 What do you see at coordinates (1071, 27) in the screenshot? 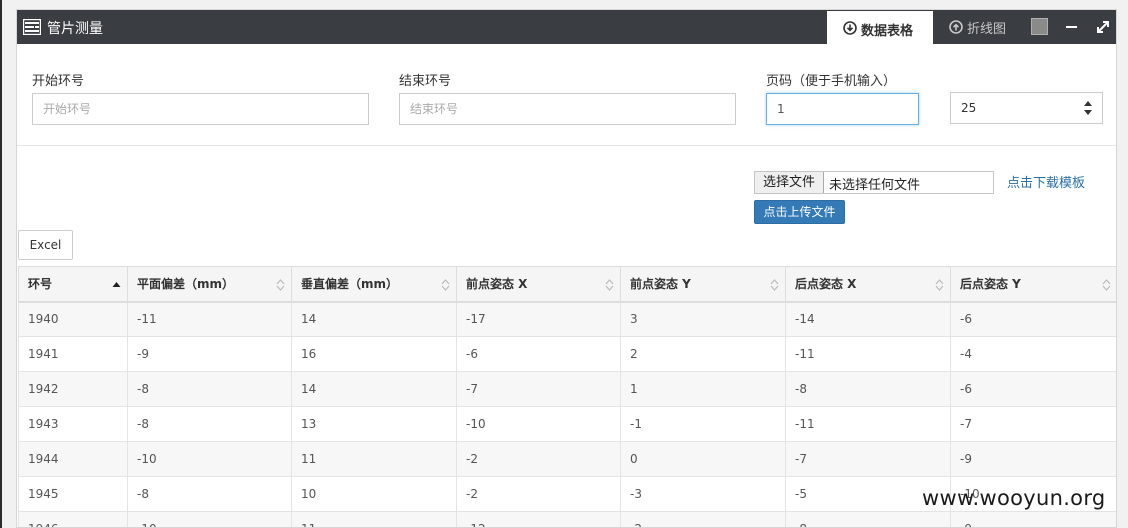
I see `minimize-icon` at bounding box center [1071, 27].